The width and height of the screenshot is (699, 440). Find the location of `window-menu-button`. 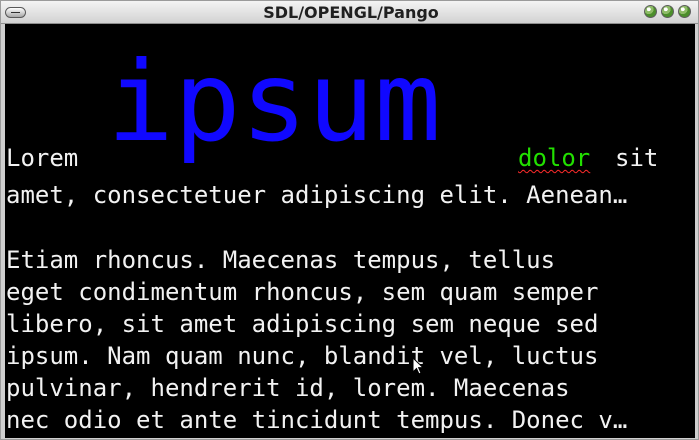

window-menu-button is located at coordinates (15, 12).